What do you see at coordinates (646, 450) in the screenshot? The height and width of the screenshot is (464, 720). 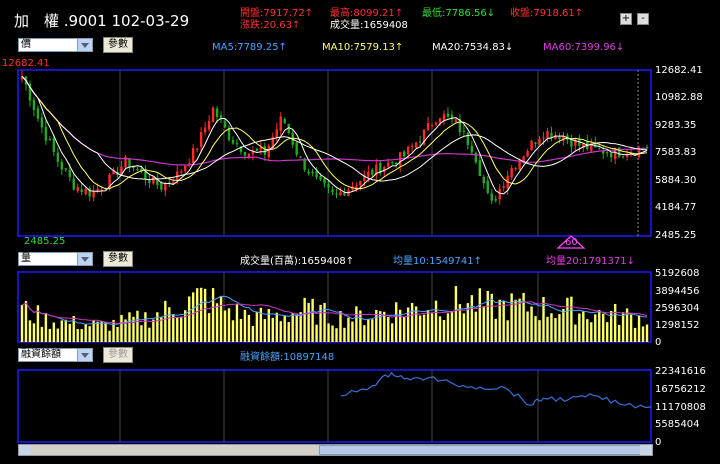 I see `scroll-right-arrow` at bounding box center [646, 450].